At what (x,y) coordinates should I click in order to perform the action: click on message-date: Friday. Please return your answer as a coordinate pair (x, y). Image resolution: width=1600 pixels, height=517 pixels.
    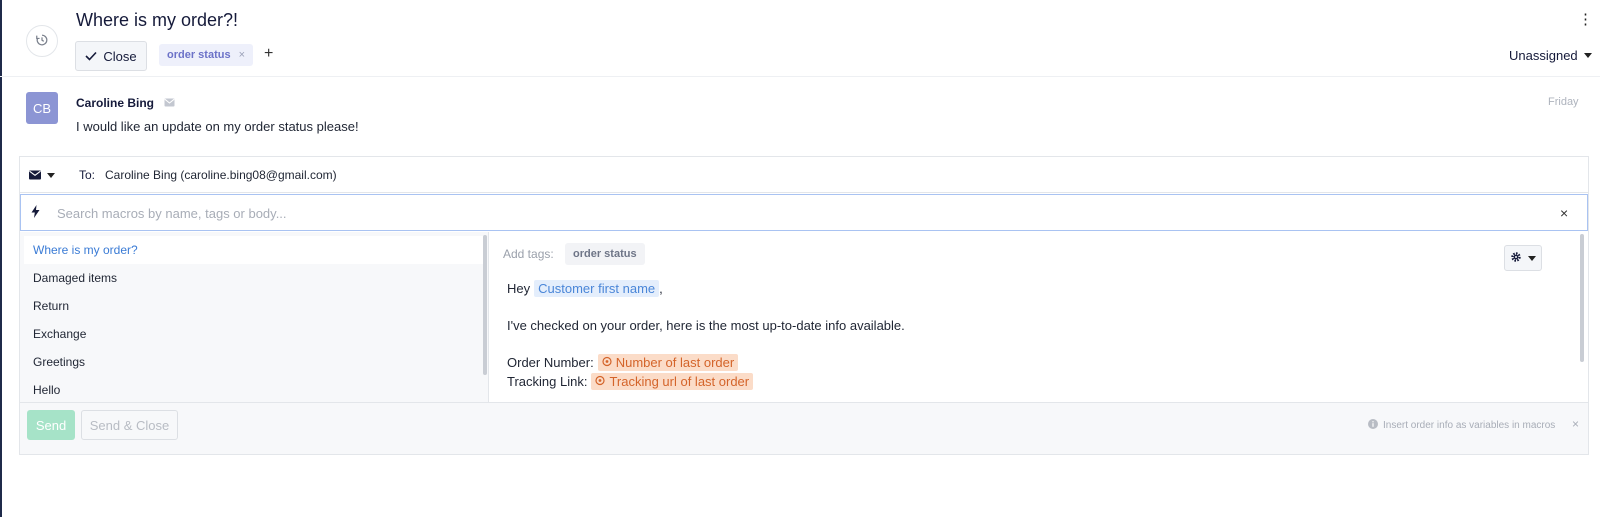
    Looking at the image, I should click on (1563, 102).